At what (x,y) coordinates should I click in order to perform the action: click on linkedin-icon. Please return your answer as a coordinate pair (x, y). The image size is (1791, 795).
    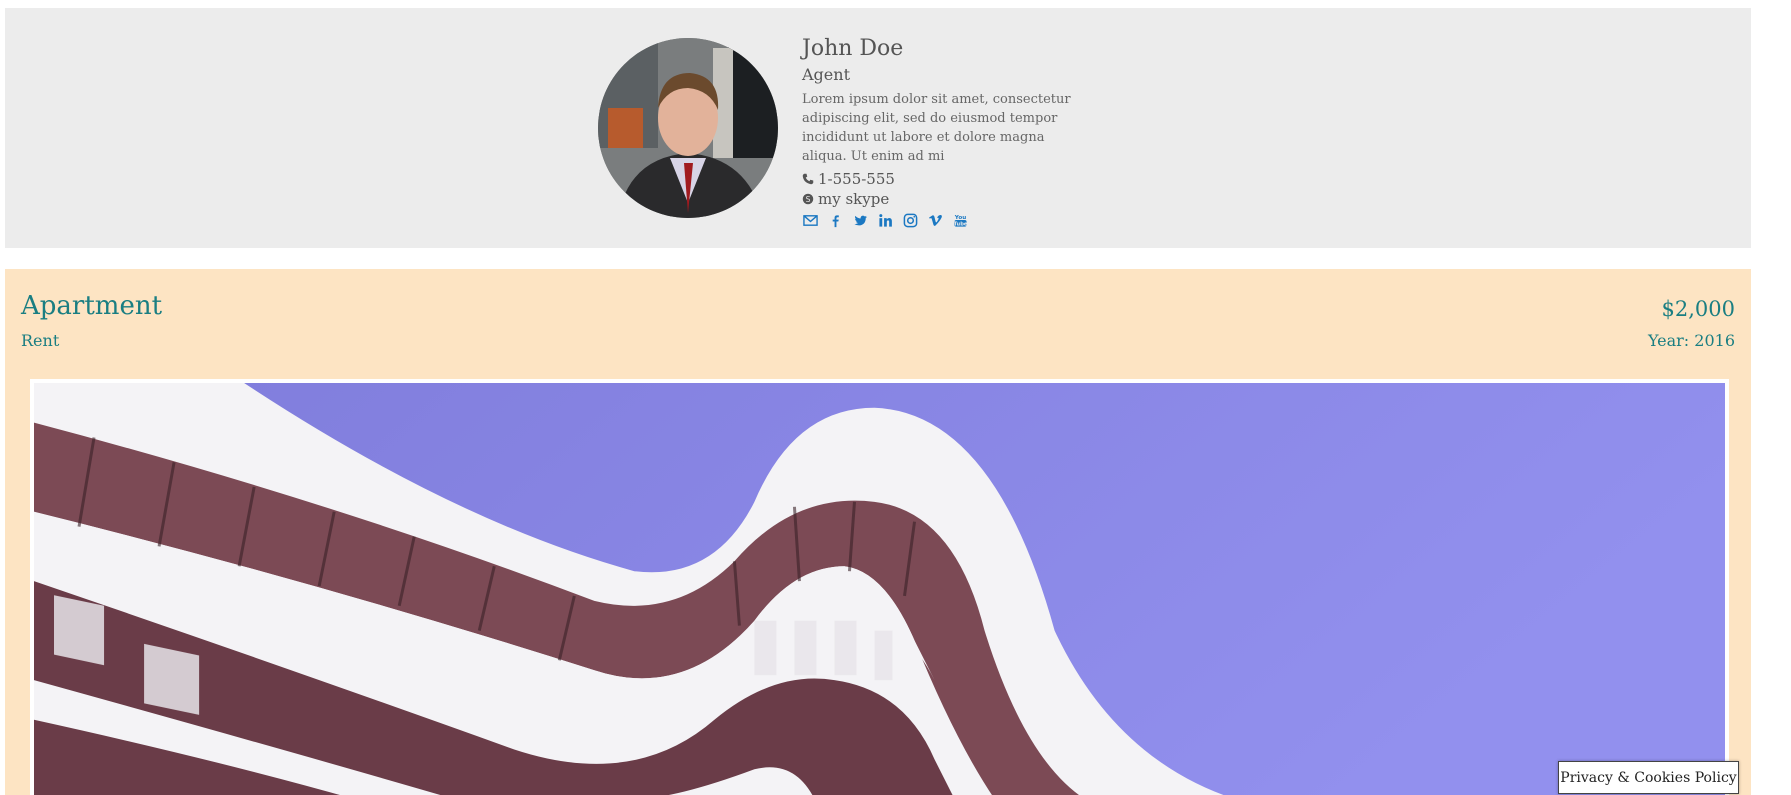
    Looking at the image, I should click on (885, 220).